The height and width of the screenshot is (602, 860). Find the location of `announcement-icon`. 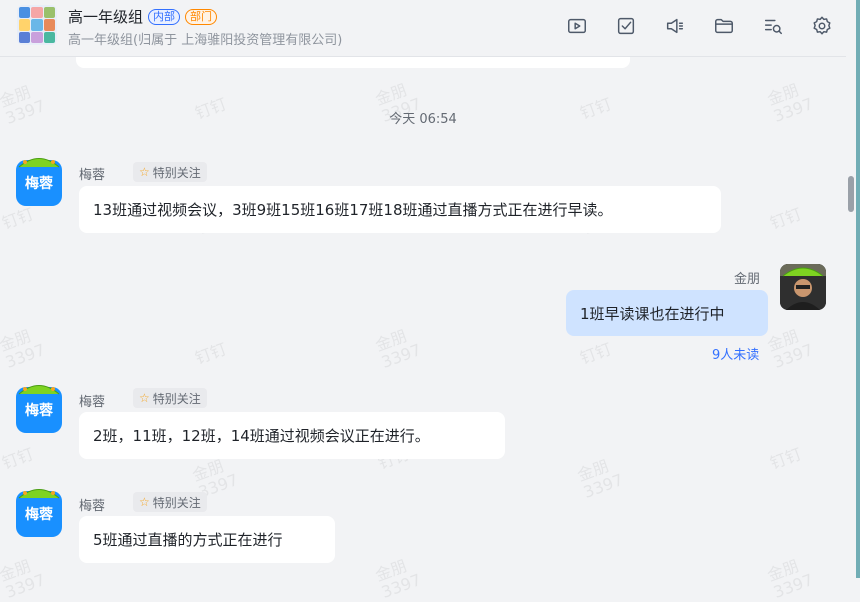

announcement-icon is located at coordinates (675, 26).